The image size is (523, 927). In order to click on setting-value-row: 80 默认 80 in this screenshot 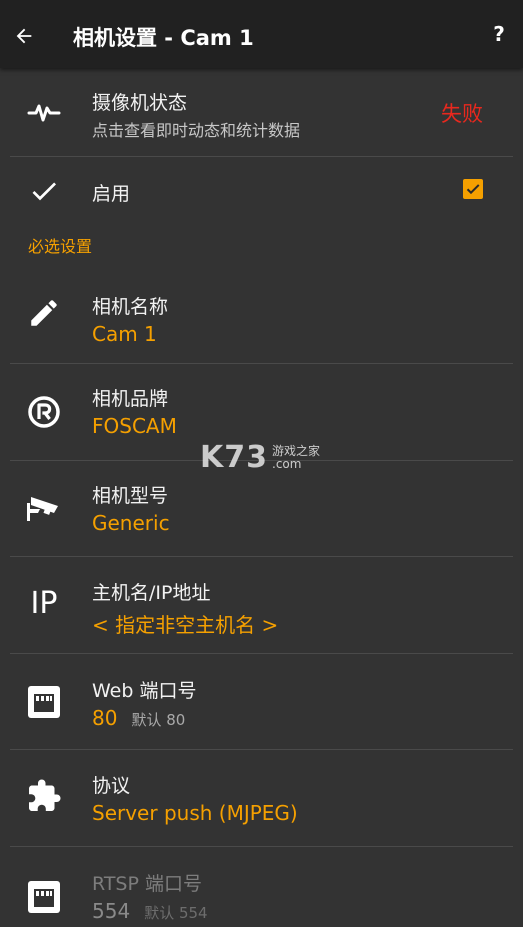, I will do `click(138, 718)`.